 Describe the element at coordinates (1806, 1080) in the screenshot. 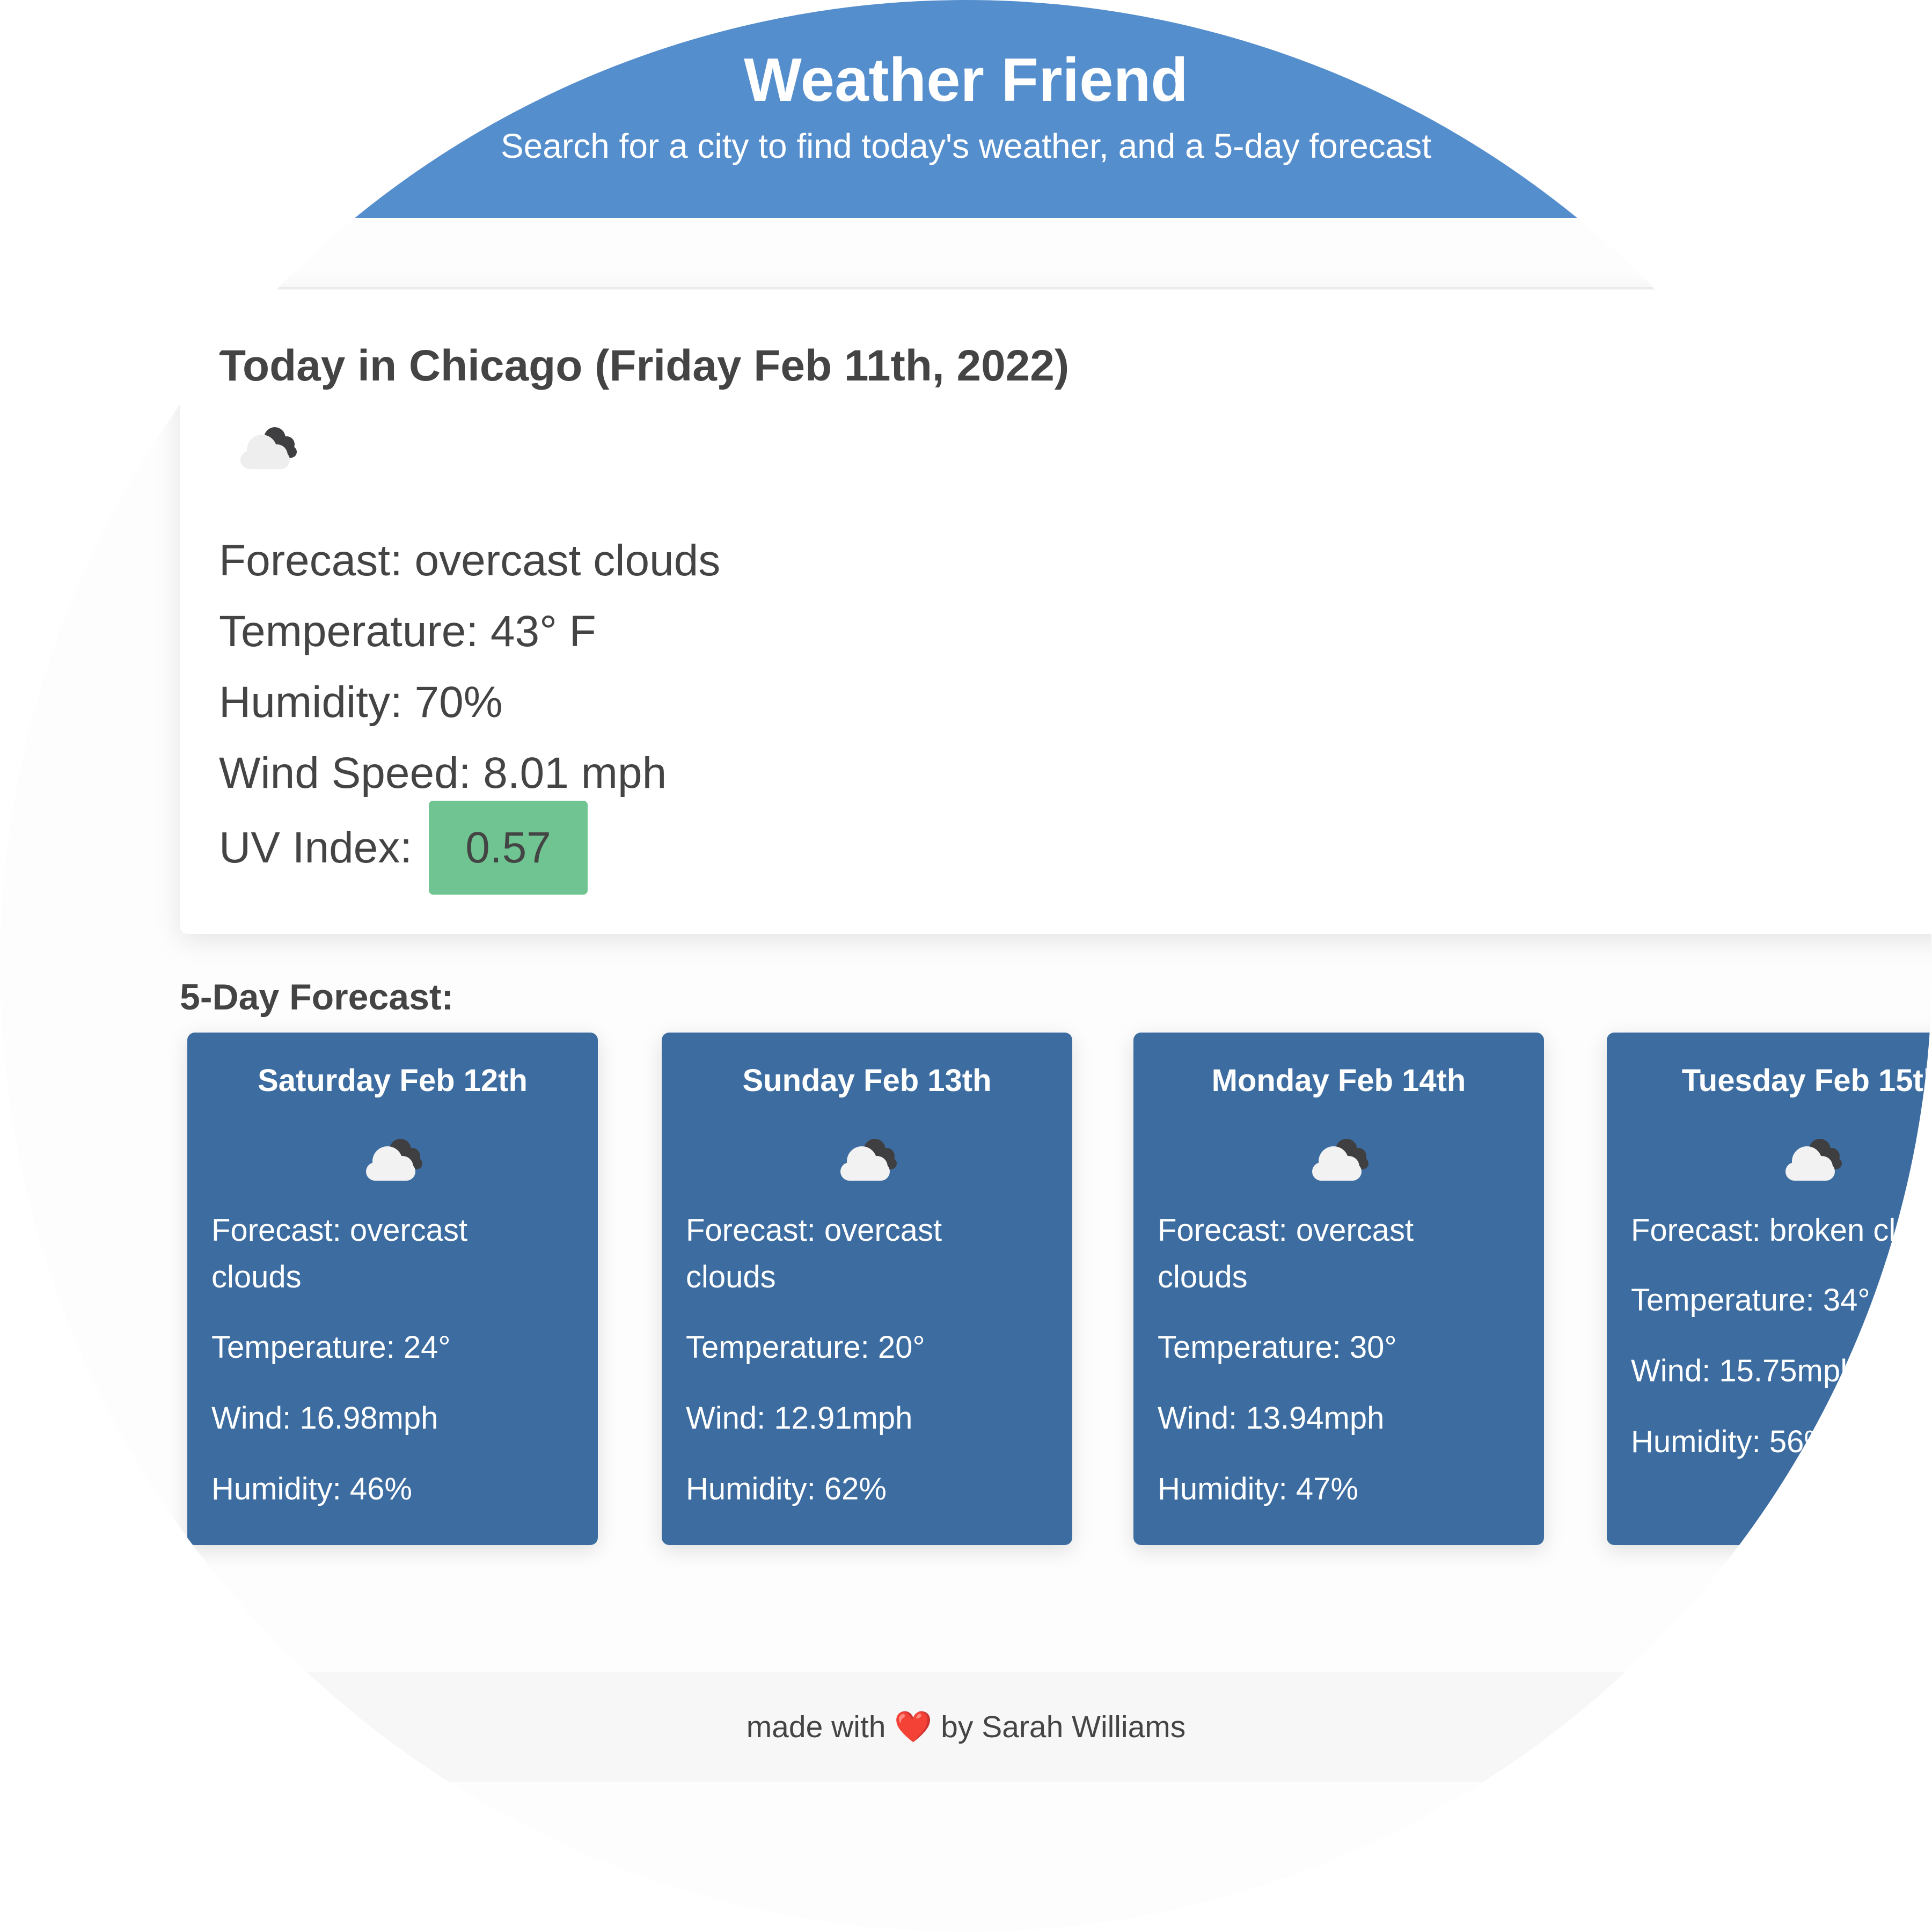

I see `forecast-day-title: Tuesday Feb 15th` at that location.